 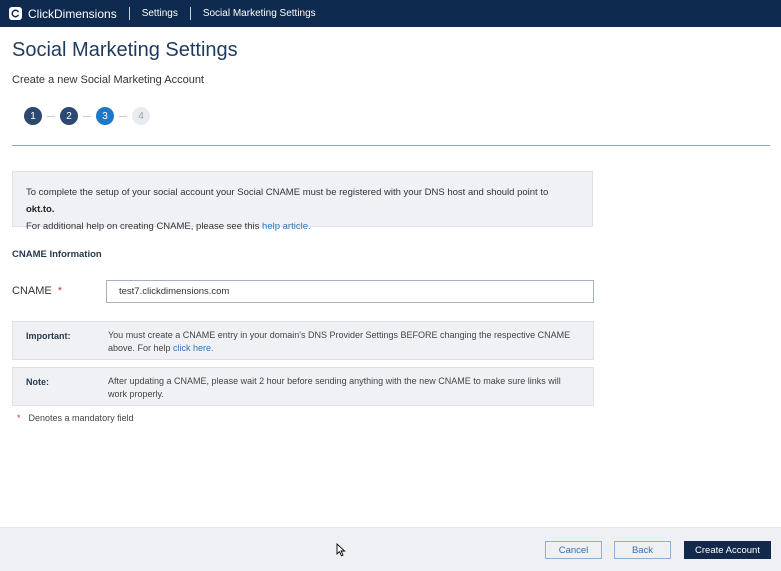 I want to click on mandatory-text: Denotes a mandatory field, so click(x=81, y=418).